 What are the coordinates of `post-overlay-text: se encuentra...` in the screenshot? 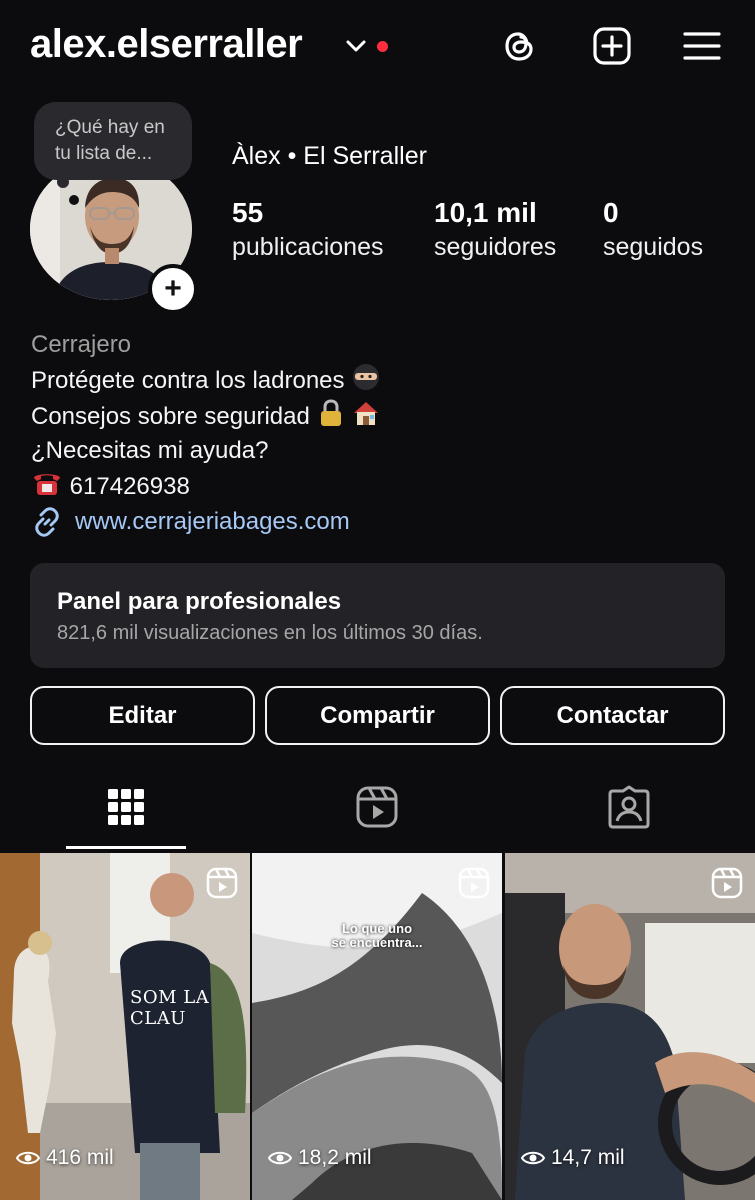 It's located at (377, 942).